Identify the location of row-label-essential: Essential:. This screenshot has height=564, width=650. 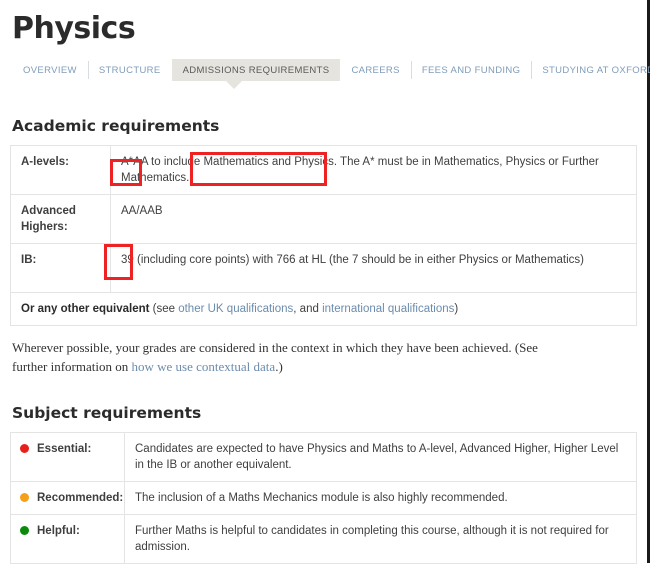
(67, 457).